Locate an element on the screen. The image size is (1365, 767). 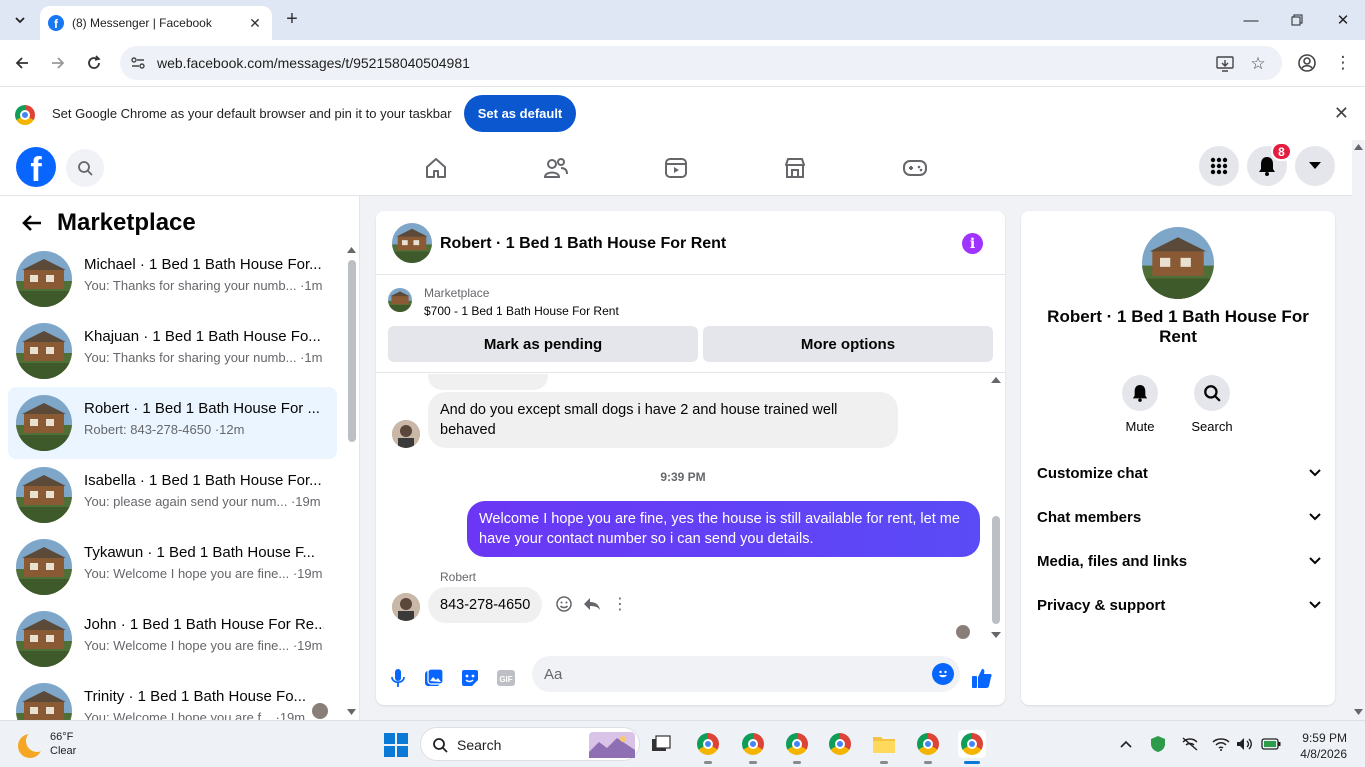
restore-button is located at coordinates (1297, 20).